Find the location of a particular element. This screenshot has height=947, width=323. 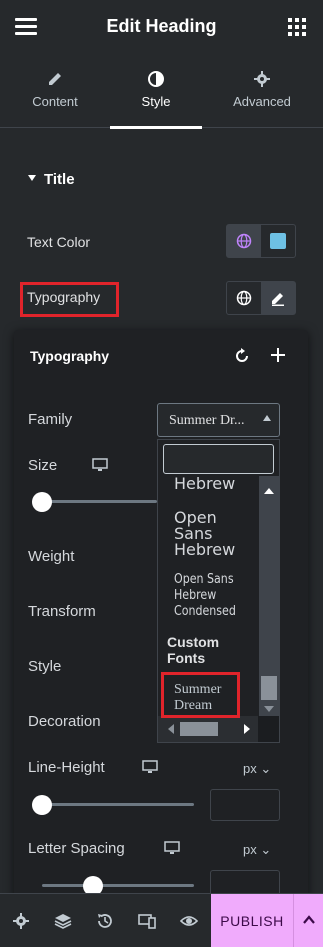

scroll-left-arrow-icon is located at coordinates (171, 729).